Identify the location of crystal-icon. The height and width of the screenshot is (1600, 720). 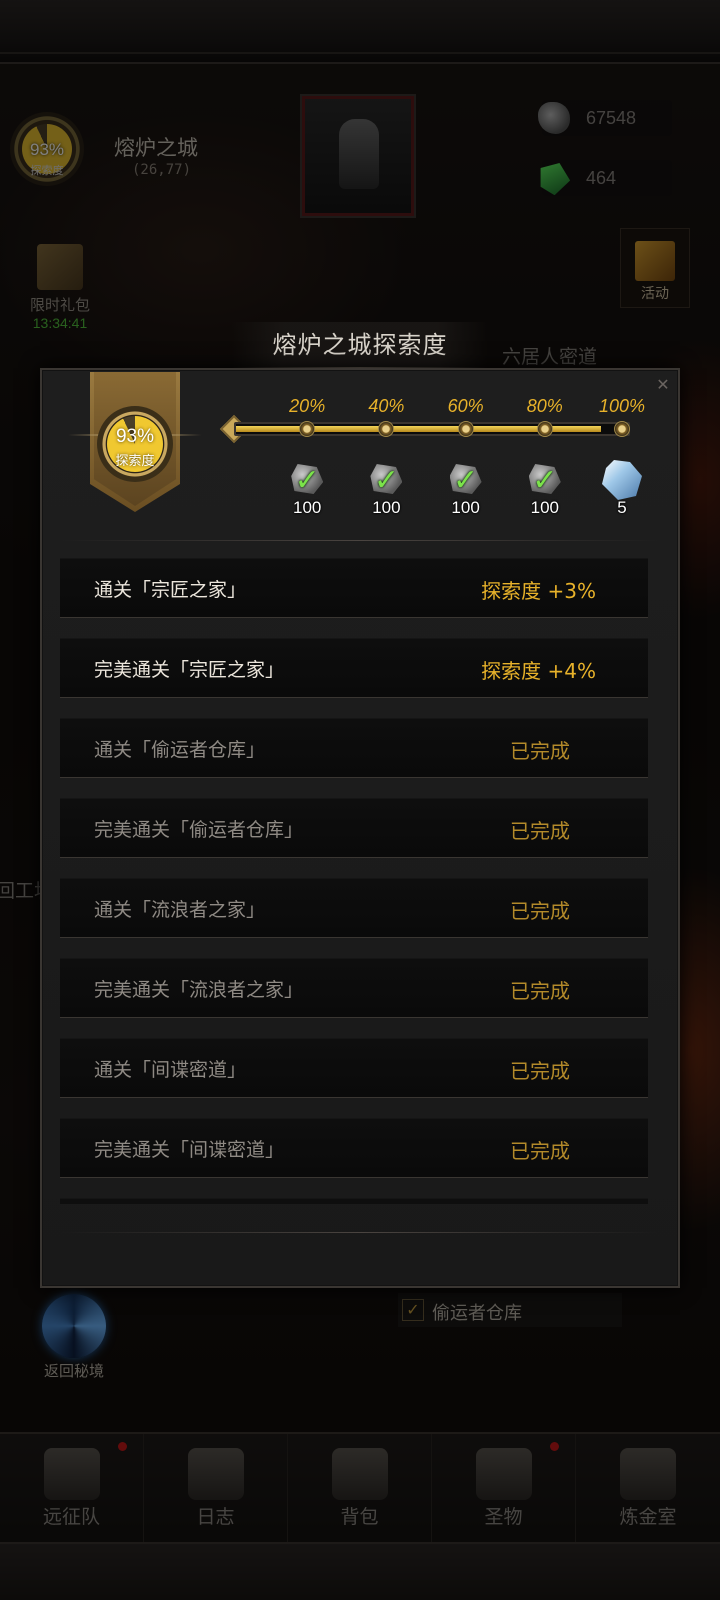
(622, 480).